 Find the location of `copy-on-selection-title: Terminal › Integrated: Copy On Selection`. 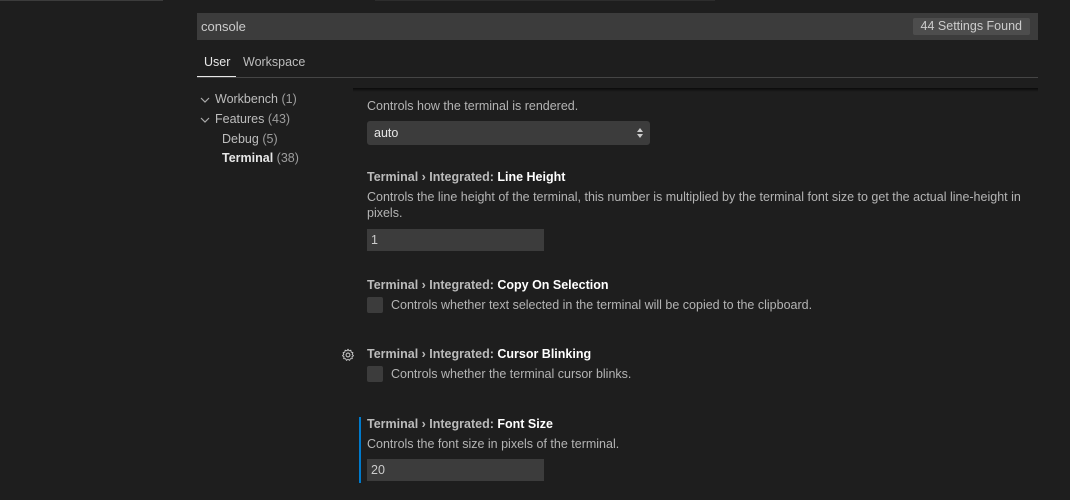

copy-on-selection-title: Terminal › Integrated: Copy On Selection is located at coordinates (487, 285).